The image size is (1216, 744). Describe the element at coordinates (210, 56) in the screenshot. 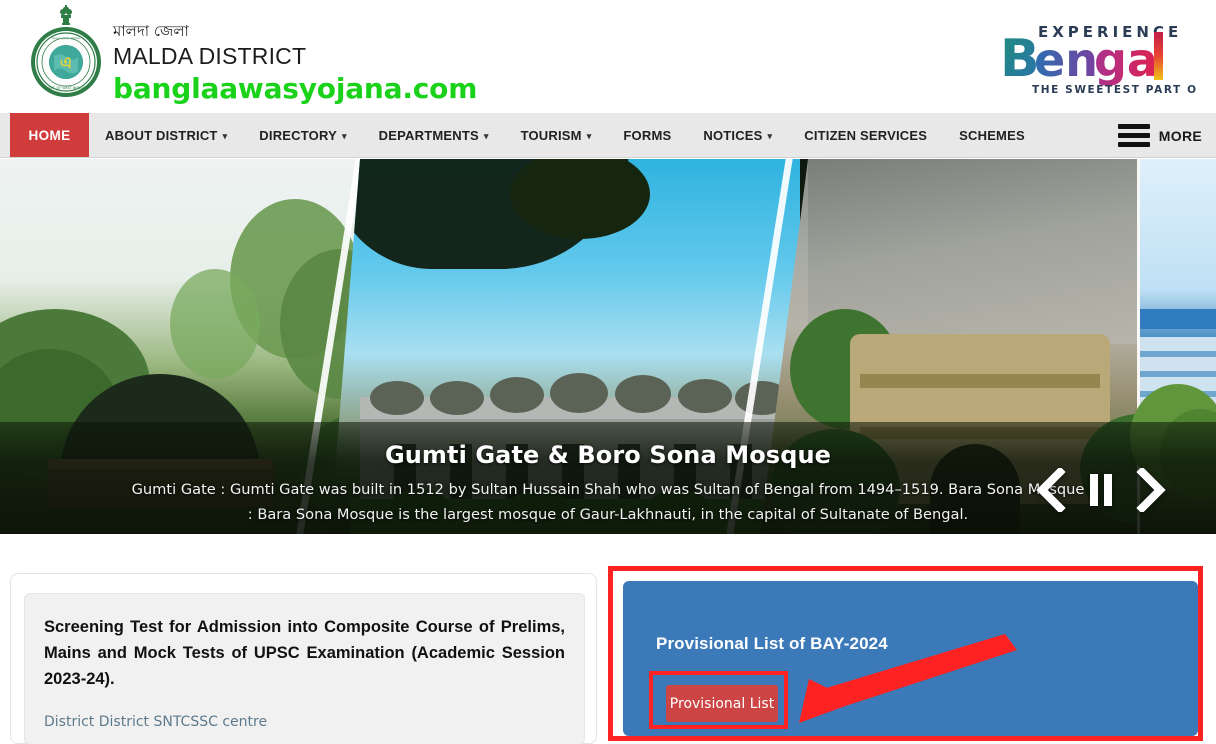

I see `title-english: MALDA DISTRICT` at that location.